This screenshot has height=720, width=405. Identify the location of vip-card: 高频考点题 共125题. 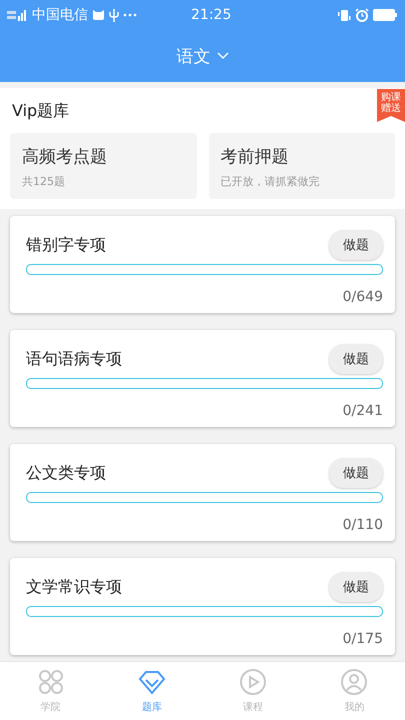
(103, 166).